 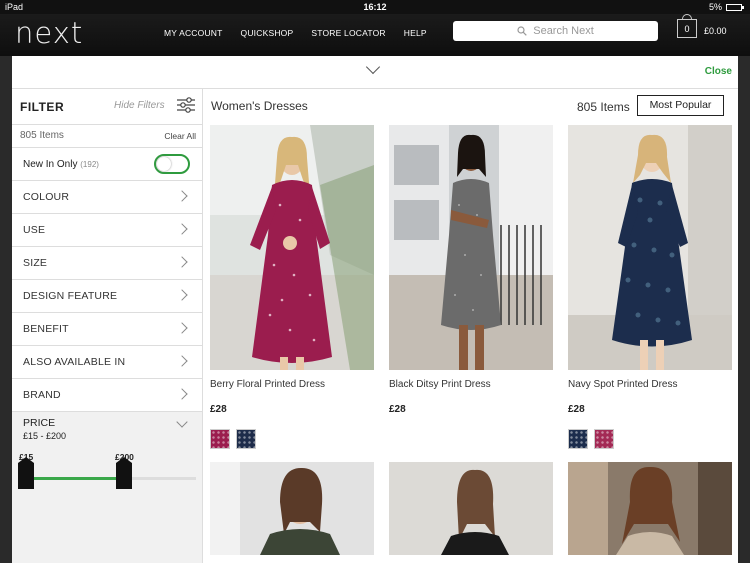 What do you see at coordinates (107, 164) in the screenshot?
I see `new-in-row: New In Only (192)` at bounding box center [107, 164].